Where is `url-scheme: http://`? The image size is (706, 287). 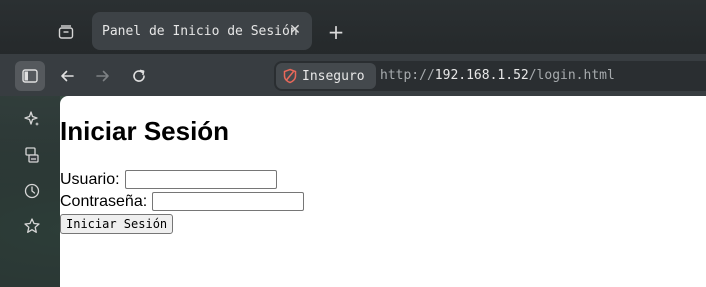
url-scheme: http:// is located at coordinates (407, 75).